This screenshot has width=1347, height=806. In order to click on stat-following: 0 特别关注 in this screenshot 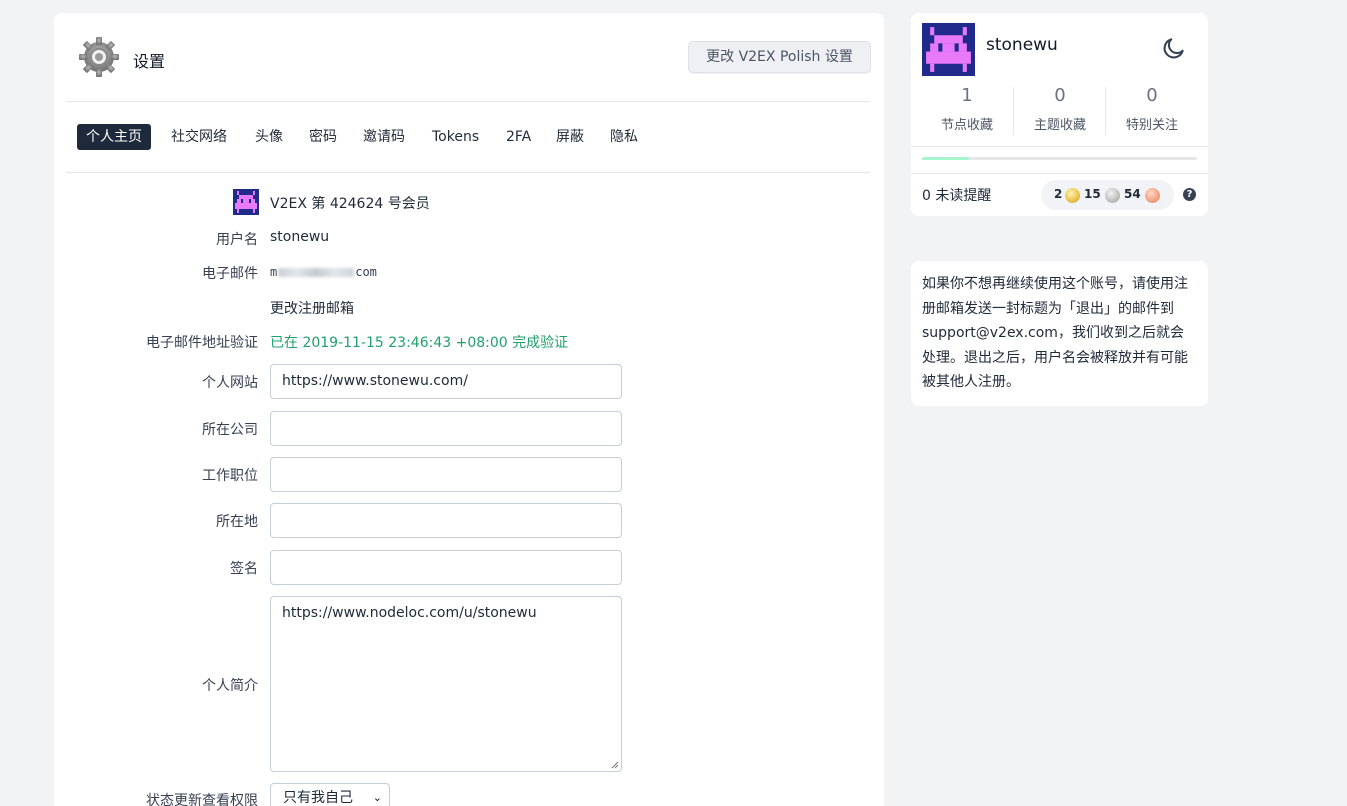, I will do `click(1152, 109)`.